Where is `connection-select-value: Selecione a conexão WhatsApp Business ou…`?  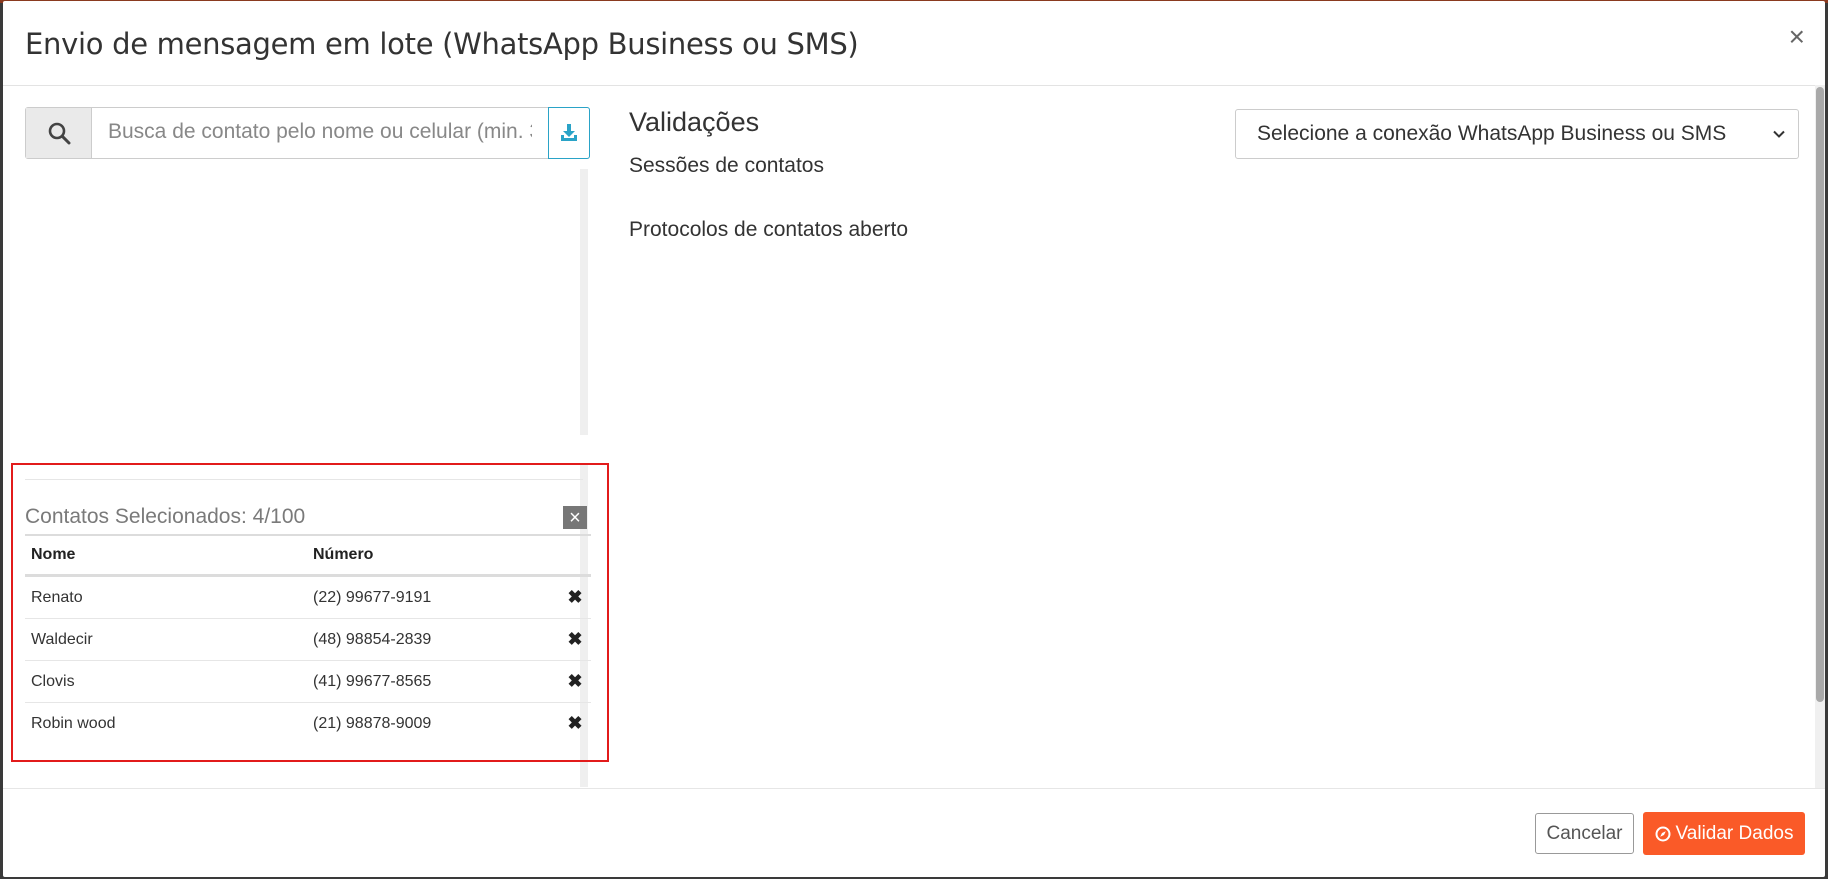
connection-select-value: Selecione a conexão WhatsApp Business ou… is located at coordinates (1492, 133).